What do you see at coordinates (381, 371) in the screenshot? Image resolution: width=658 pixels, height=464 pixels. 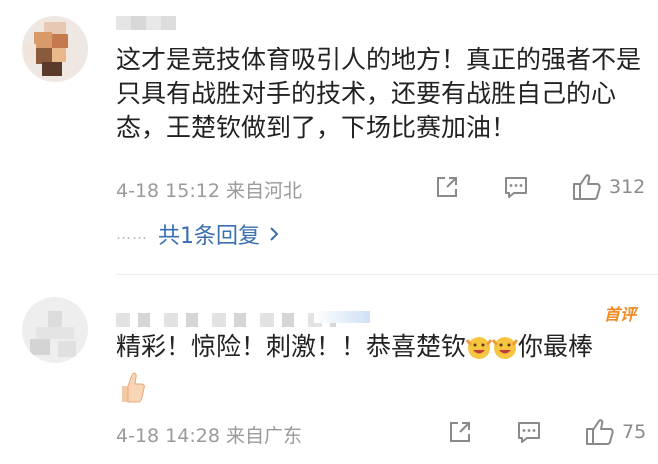 I see `comment-text: 精彩！惊险！刺激！！恭喜楚钦 你最棒` at bounding box center [381, 371].